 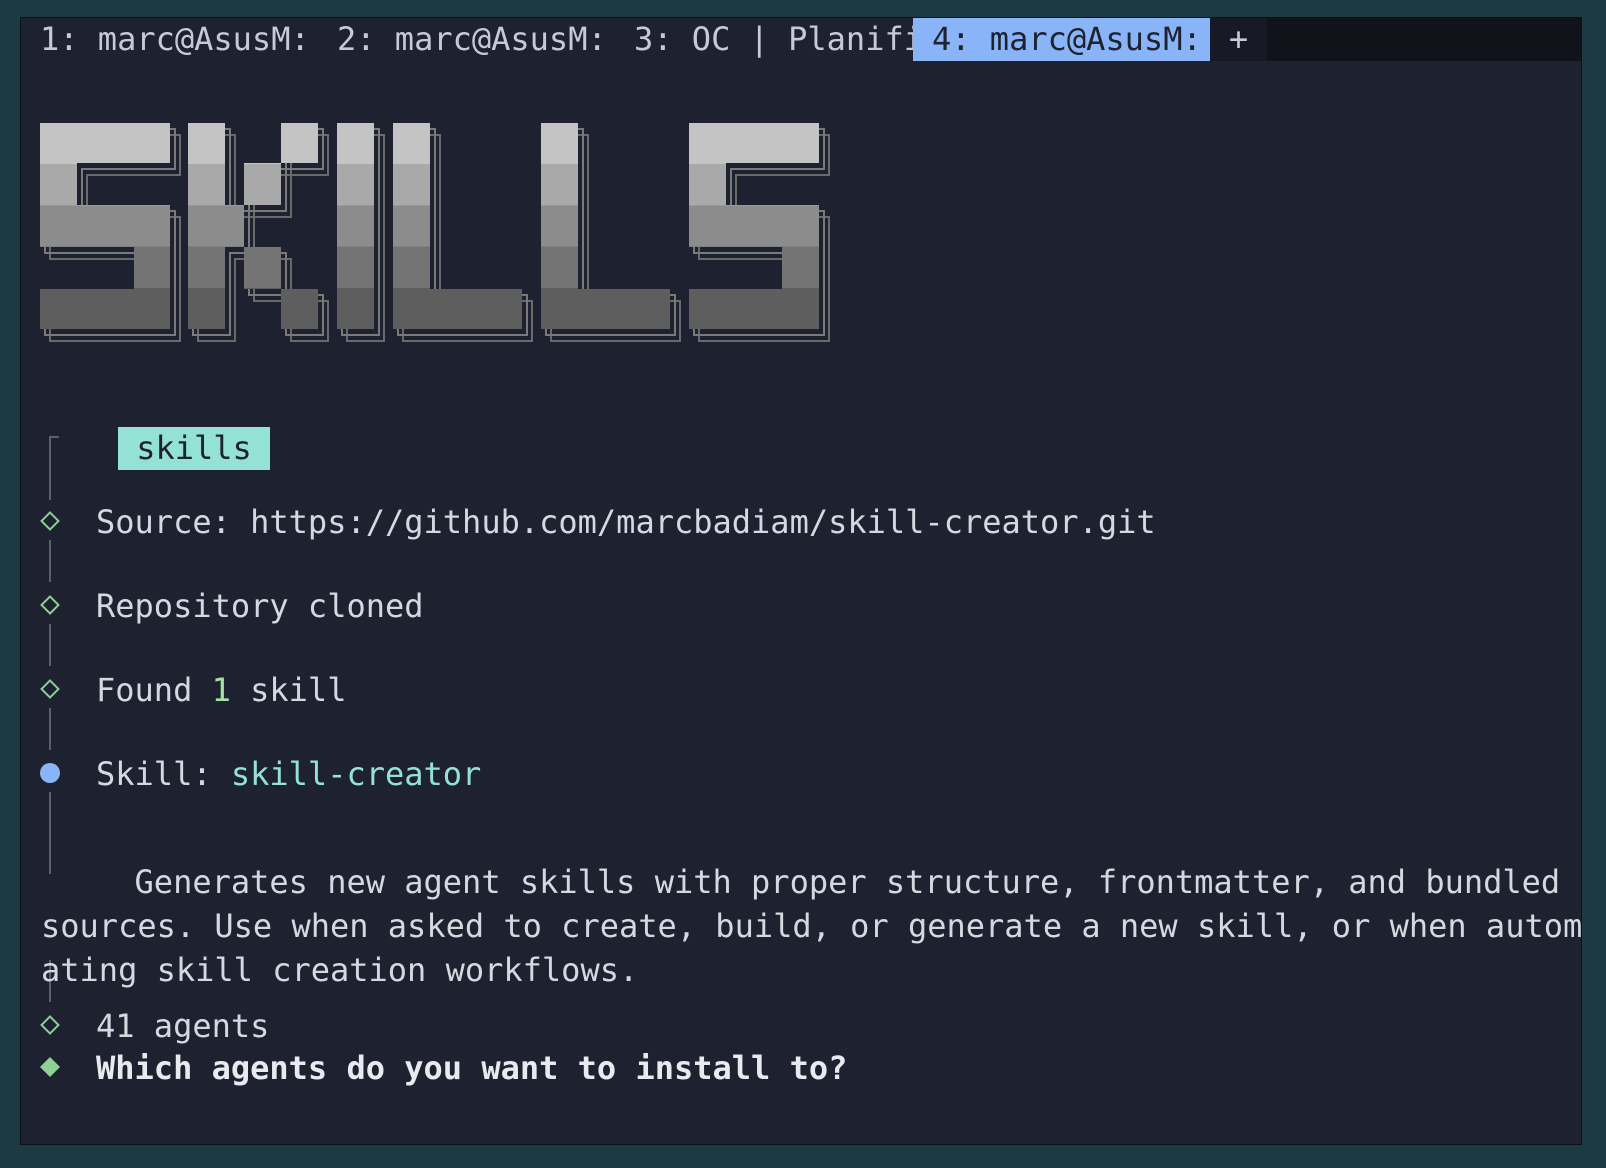 I want to click on skill-name: skill-creator, so click(x=356, y=774).